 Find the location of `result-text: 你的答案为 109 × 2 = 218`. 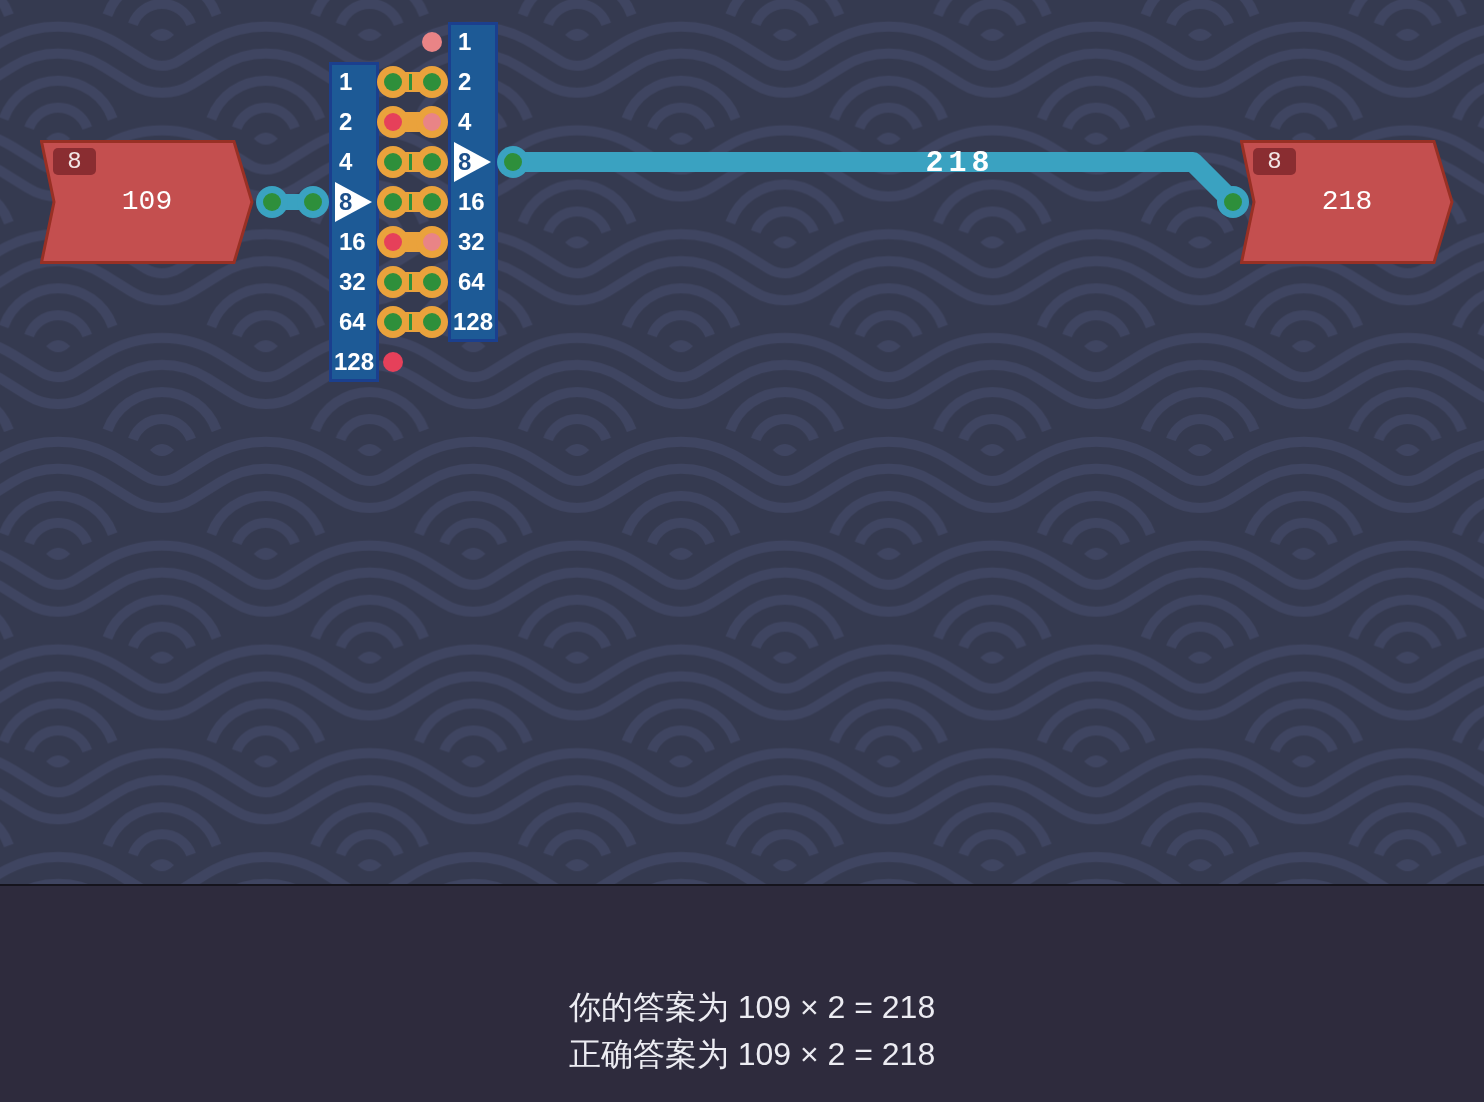

result-text: 你的答案为 109 × 2 = 218 is located at coordinates (752, 1007).